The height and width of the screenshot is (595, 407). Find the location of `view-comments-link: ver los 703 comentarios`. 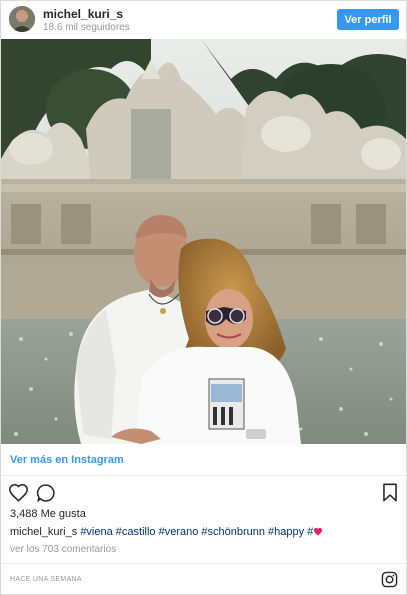

view-comments-link: ver los 703 comentarios is located at coordinates (63, 549).